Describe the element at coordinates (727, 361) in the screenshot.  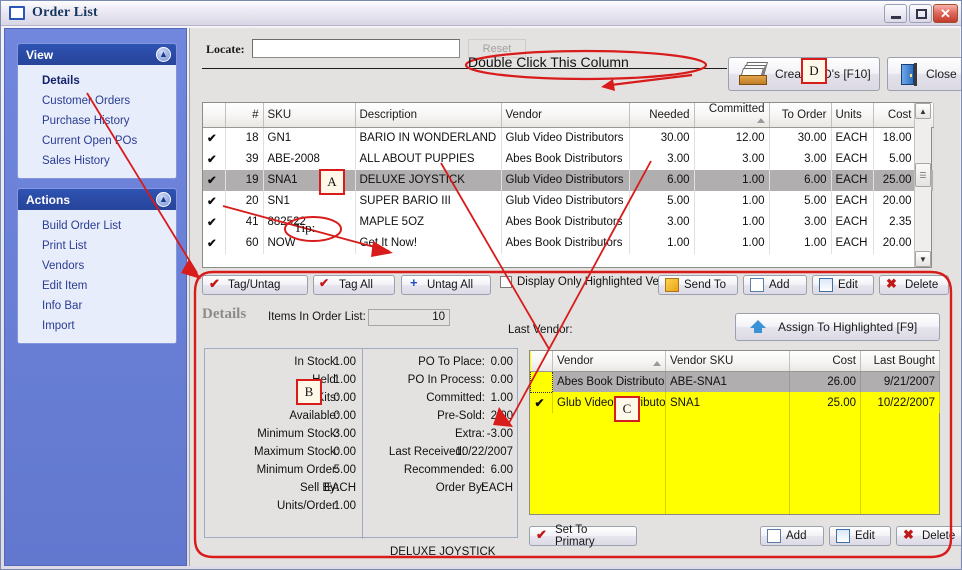
I see `vcol-vendor-sku: Vendor SKU` at that location.